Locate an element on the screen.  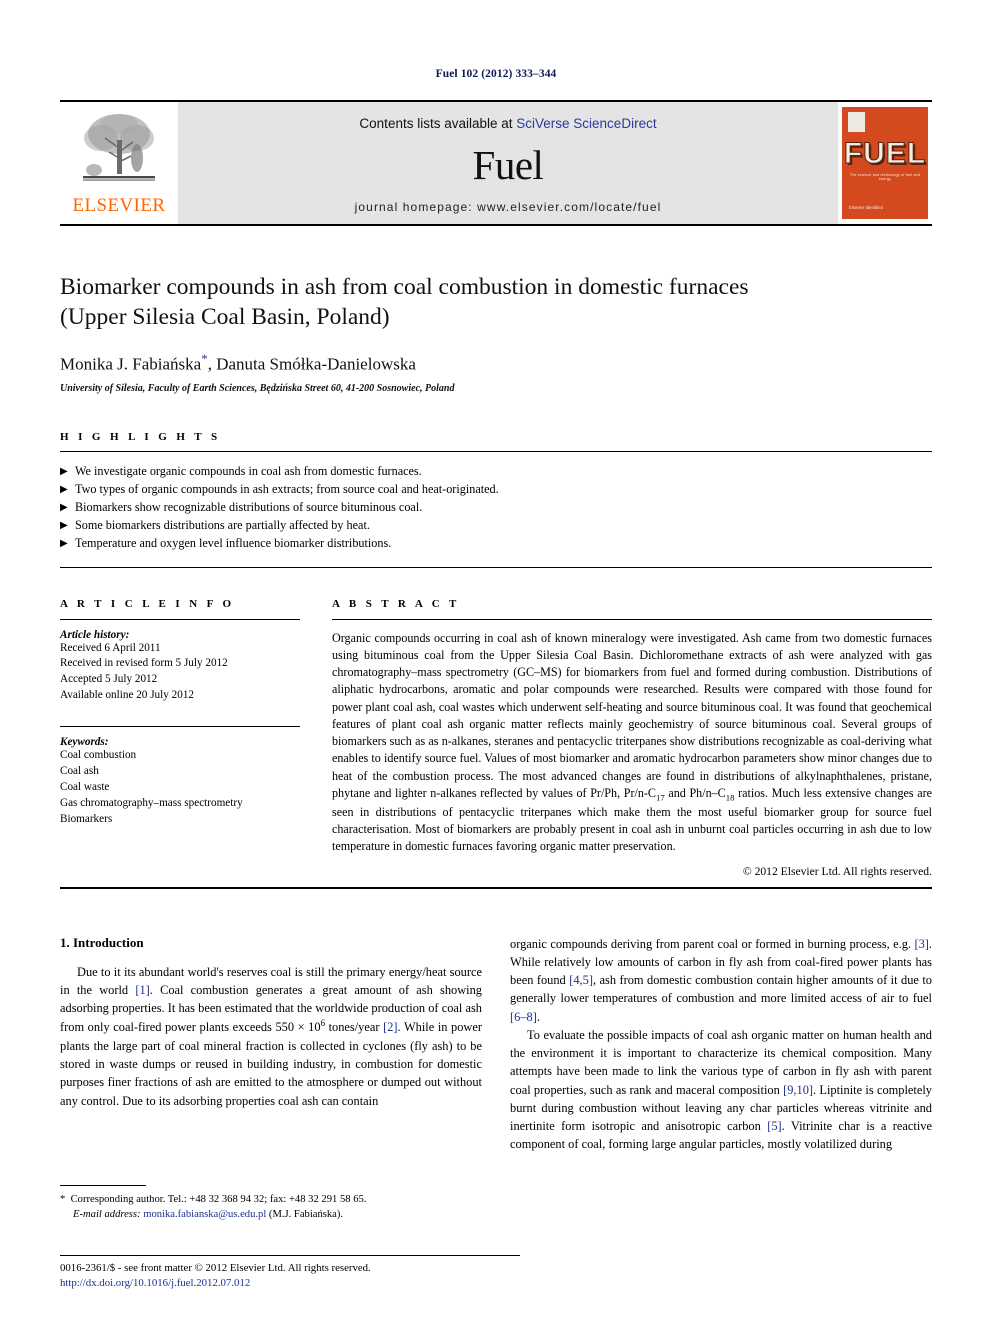
elsevier-logo: ELSEVIER is located at coordinates (119, 163).